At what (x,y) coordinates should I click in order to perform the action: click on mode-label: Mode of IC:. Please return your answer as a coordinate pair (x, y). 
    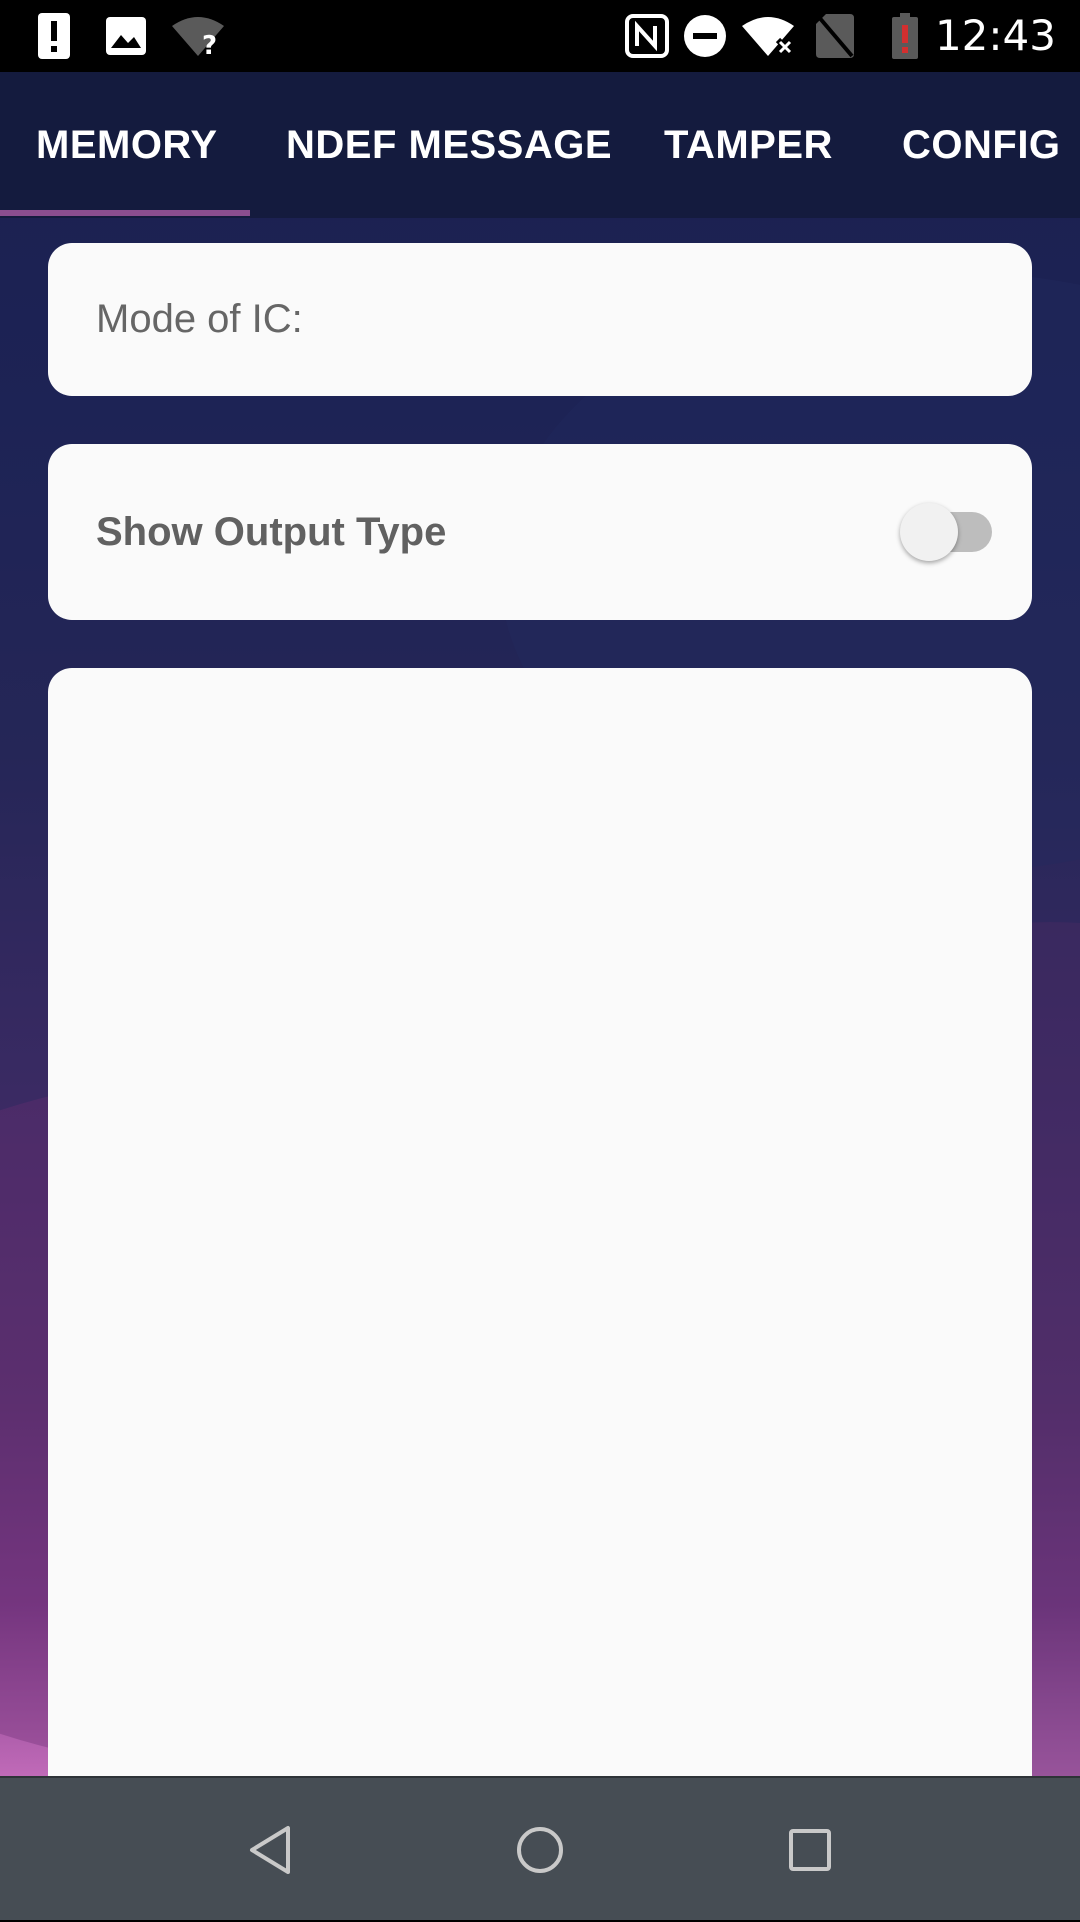
    Looking at the image, I should click on (199, 319).